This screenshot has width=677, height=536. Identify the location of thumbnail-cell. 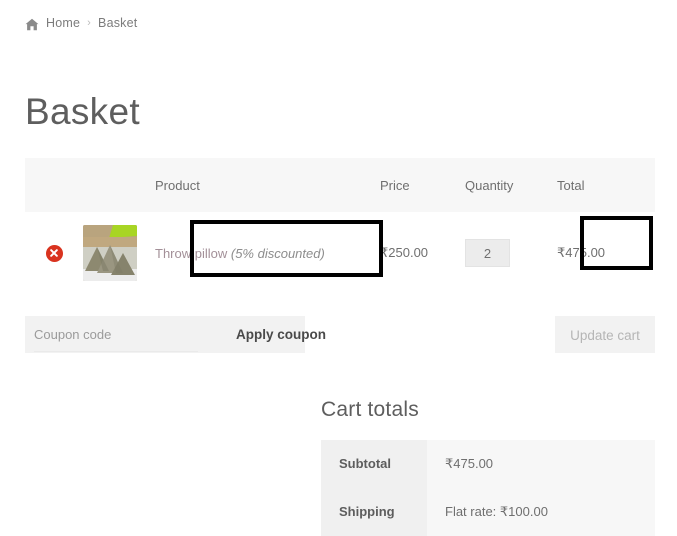
(119, 253).